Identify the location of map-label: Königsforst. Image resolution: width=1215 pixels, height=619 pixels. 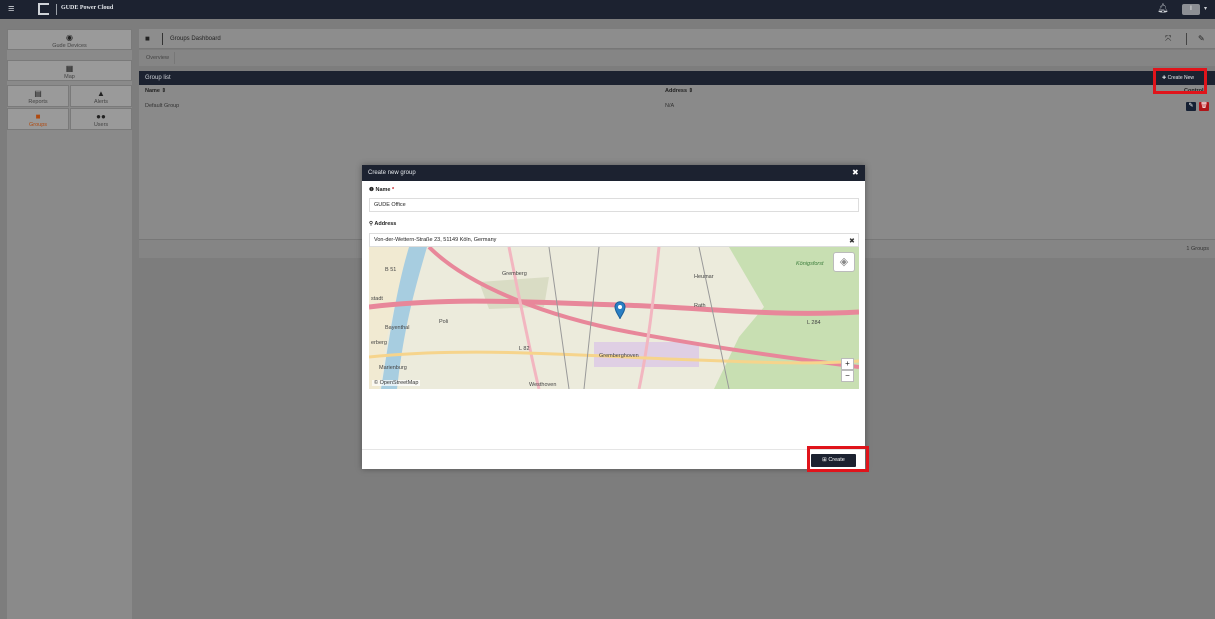
(810, 264).